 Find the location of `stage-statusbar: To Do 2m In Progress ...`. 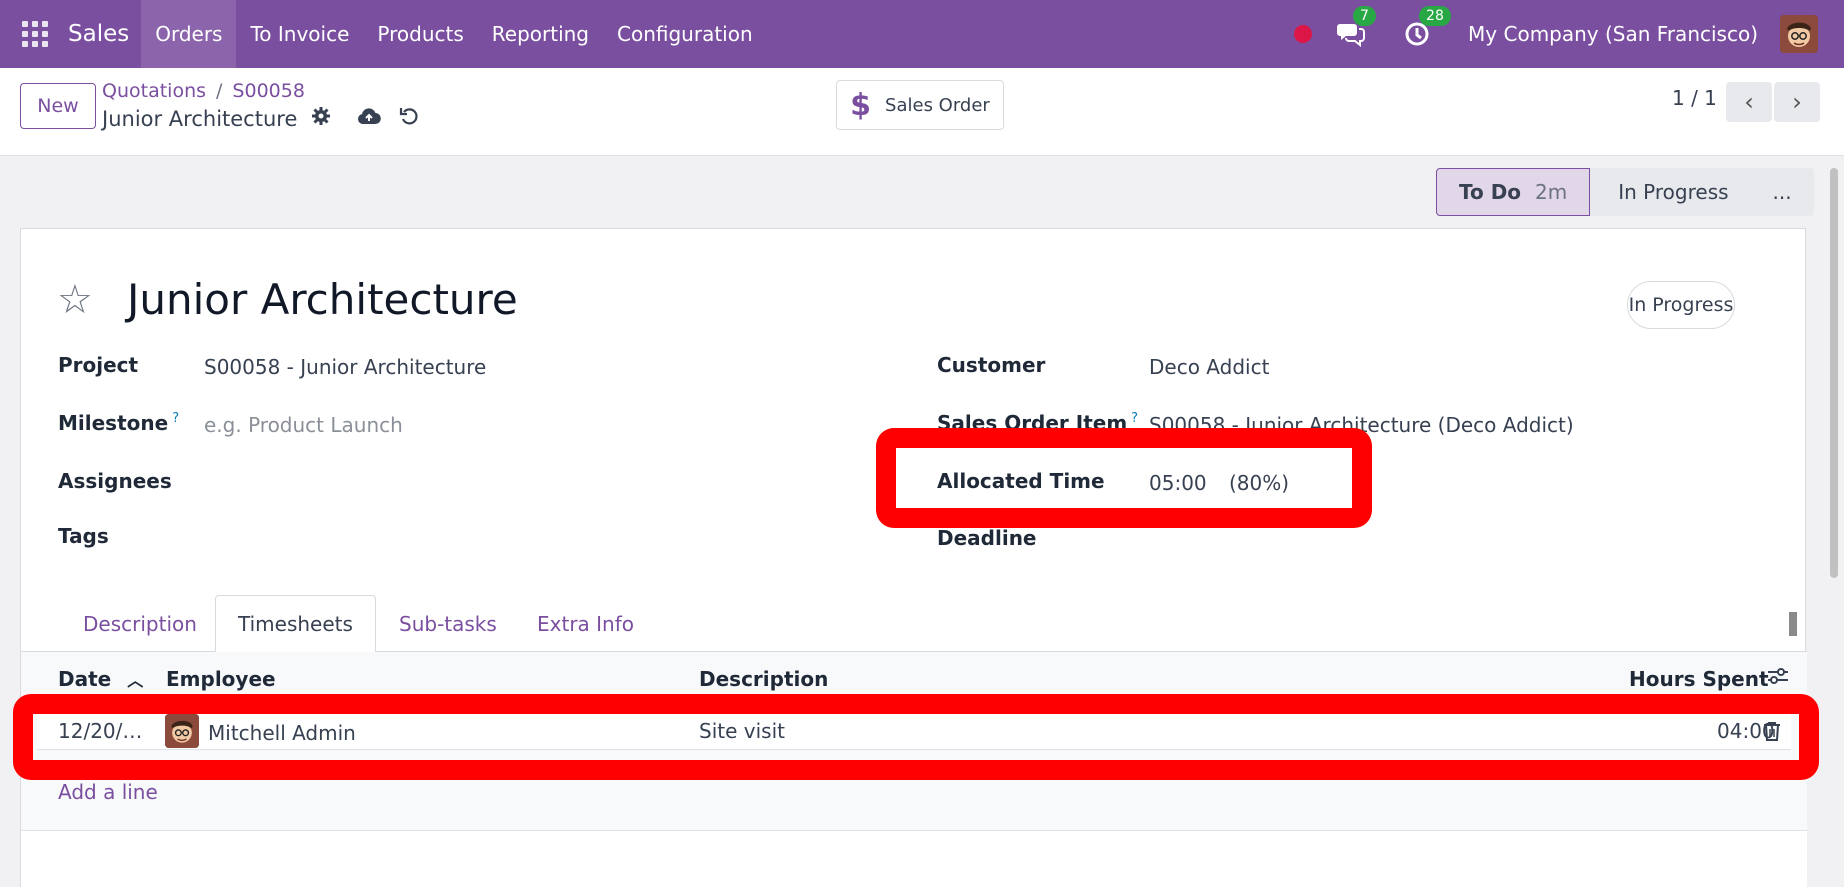

stage-statusbar: To Do 2m In Progress ... is located at coordinates (1625, 192).